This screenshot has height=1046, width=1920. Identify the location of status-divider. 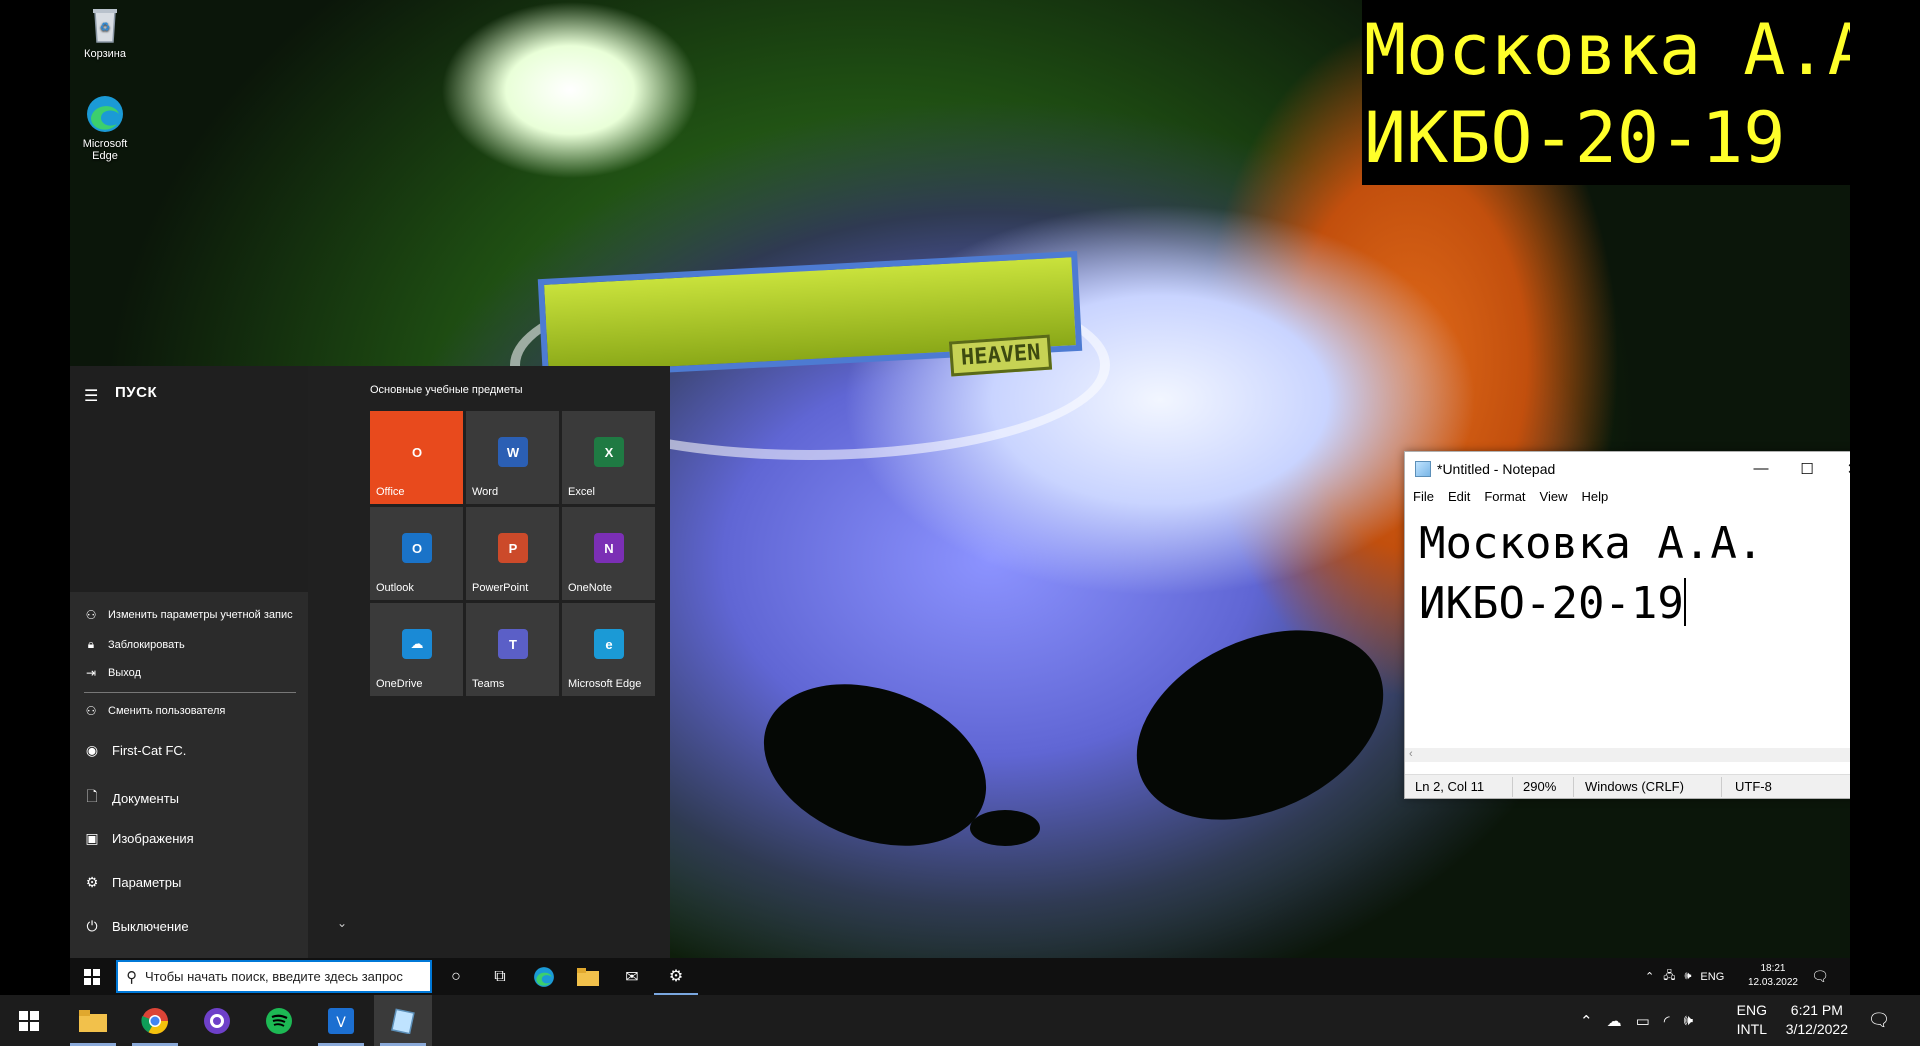
(1512, 787).